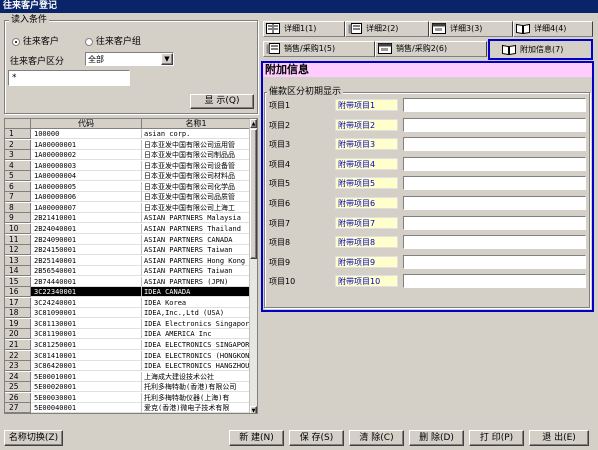  I want to click on table-row: 9 2B21410001 ASIAN PARTNERS Malaysia, so click(128, 218).